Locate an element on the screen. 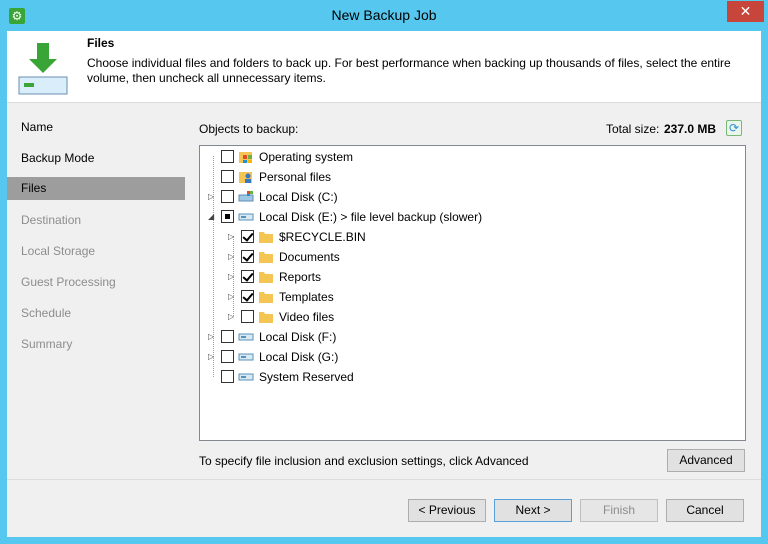 The image size is (768, 544). footer-divider is located at coordinates (384, 479).